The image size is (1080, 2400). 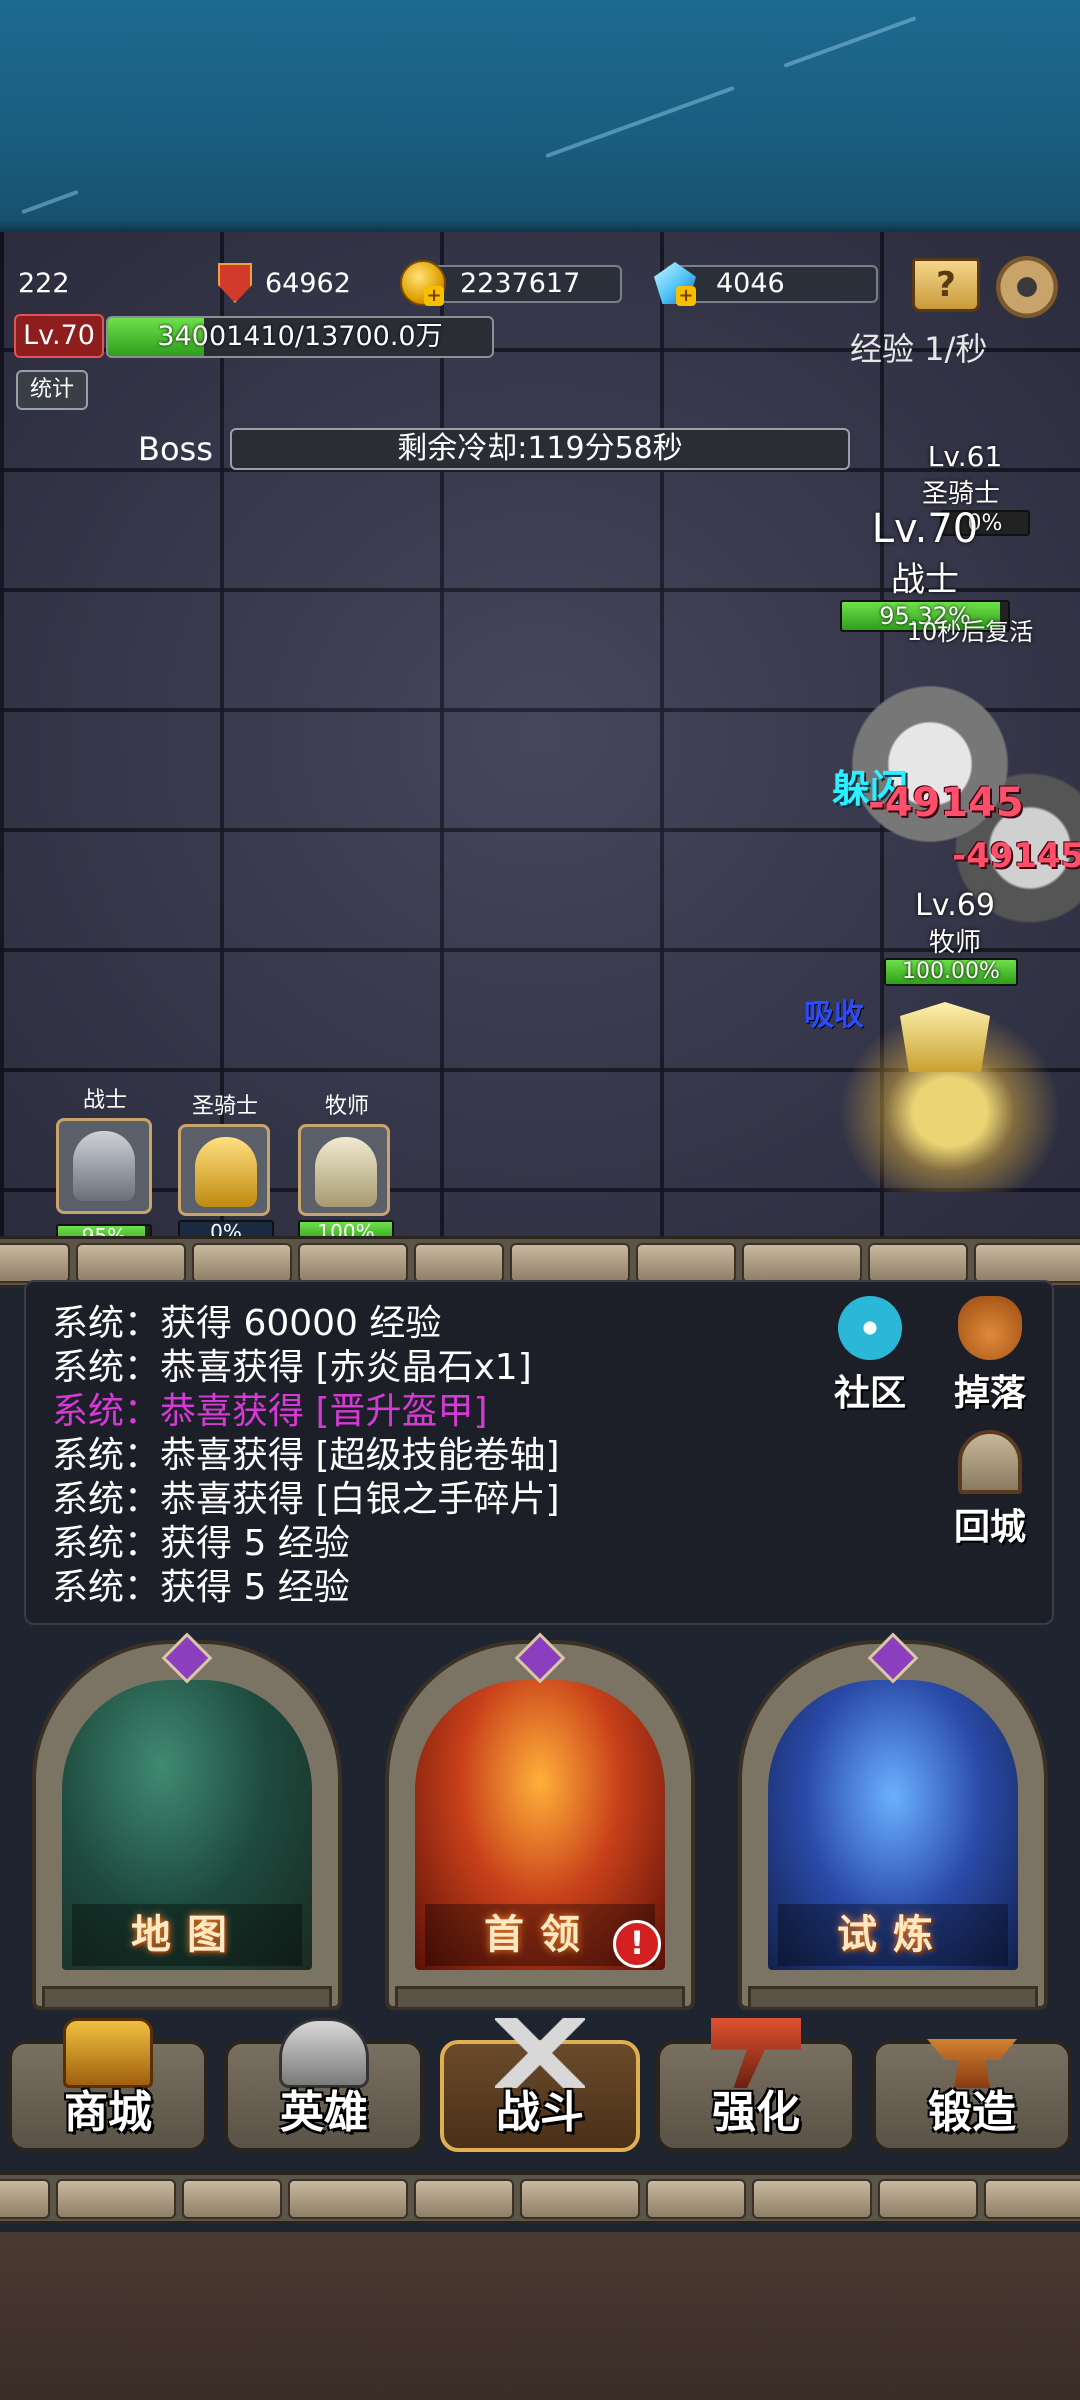 I want to click on party-warrior-portrait, so click(x=104, y=1166).